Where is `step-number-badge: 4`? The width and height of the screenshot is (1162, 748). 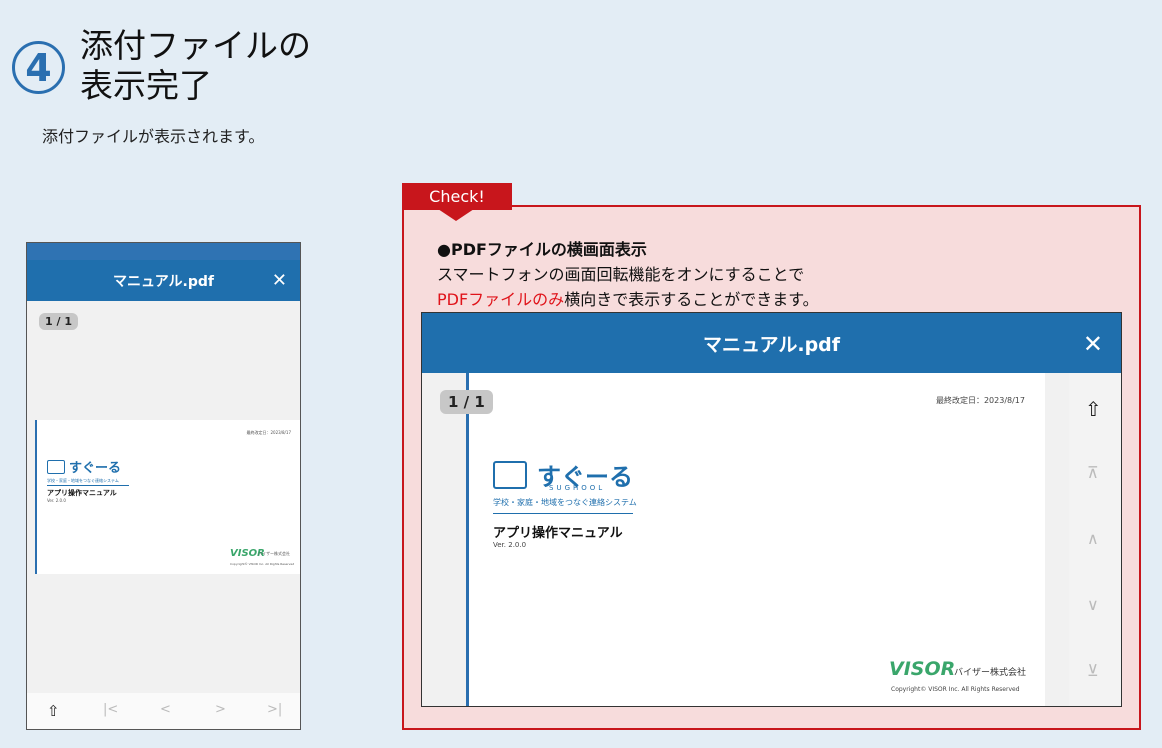 step-number-badge: 4 is located at coordinates (38, 67).